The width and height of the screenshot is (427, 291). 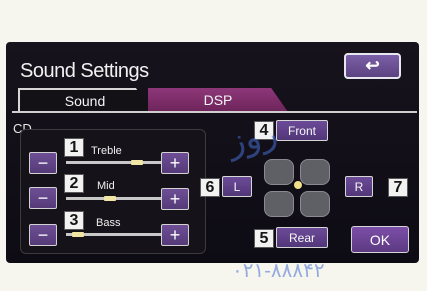 I want to click on callout-2: 2, so click(x=74, y=183).